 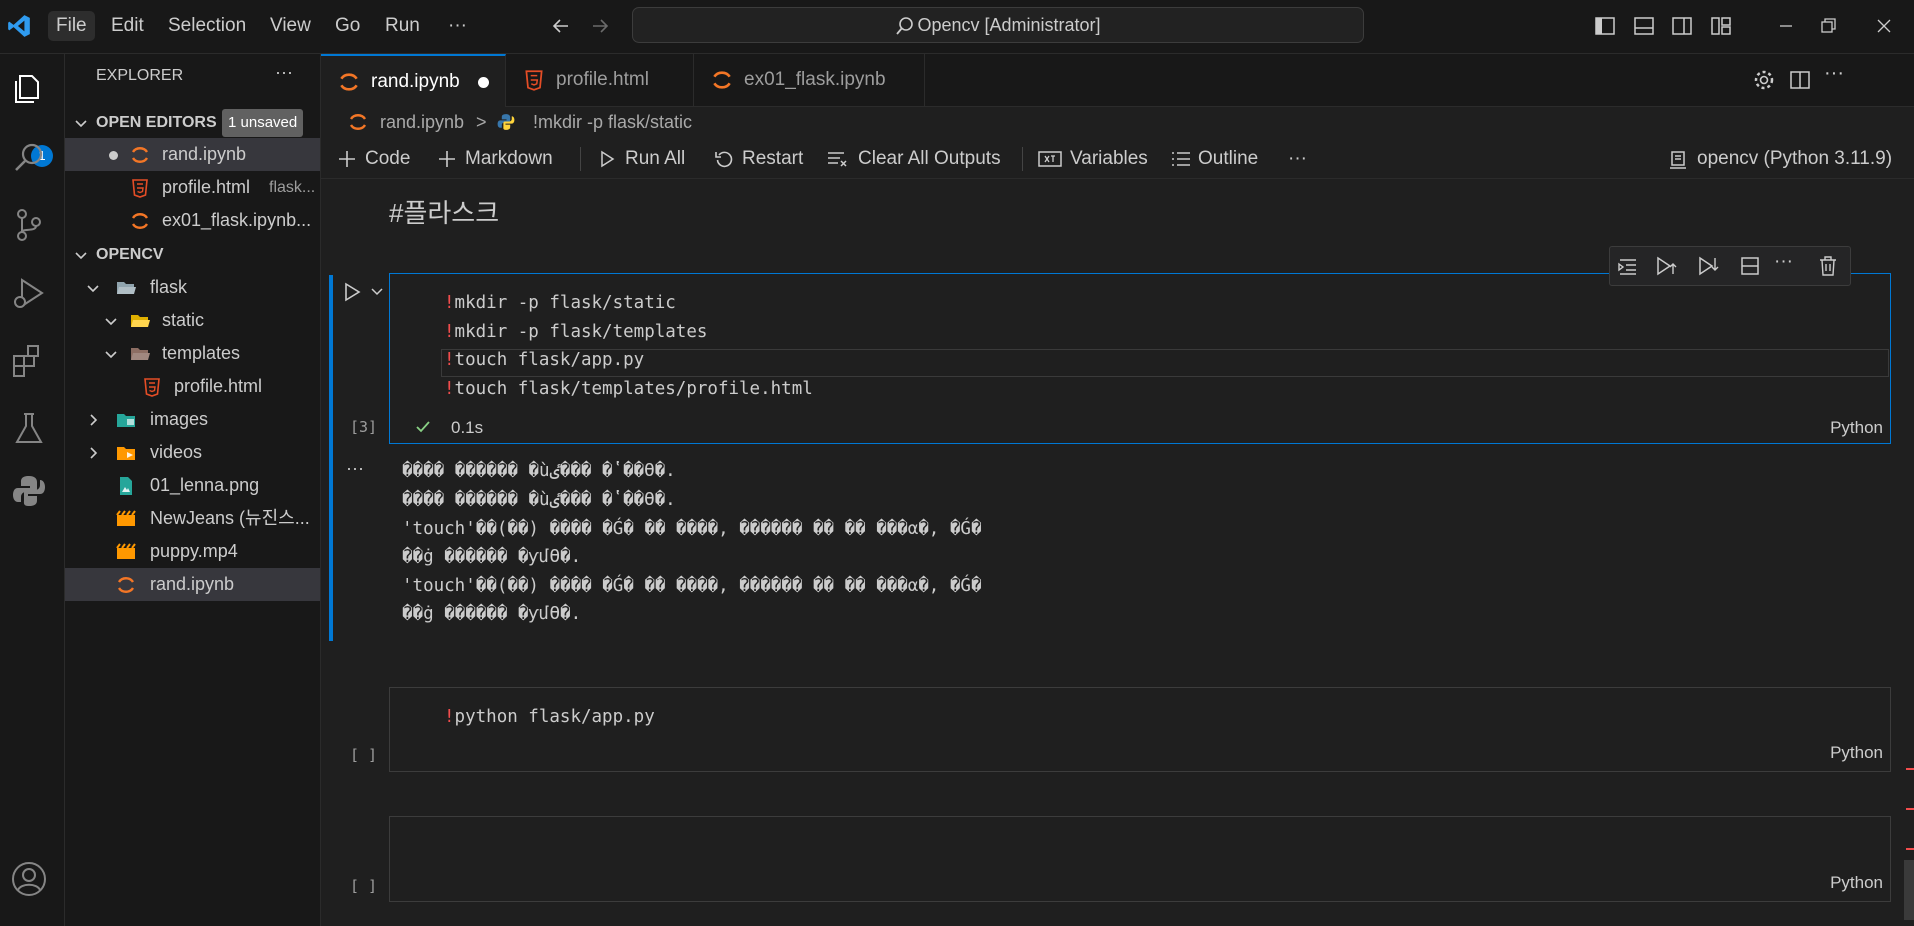 I want to click on tree-item-static: static, so click(x=192, y=320).